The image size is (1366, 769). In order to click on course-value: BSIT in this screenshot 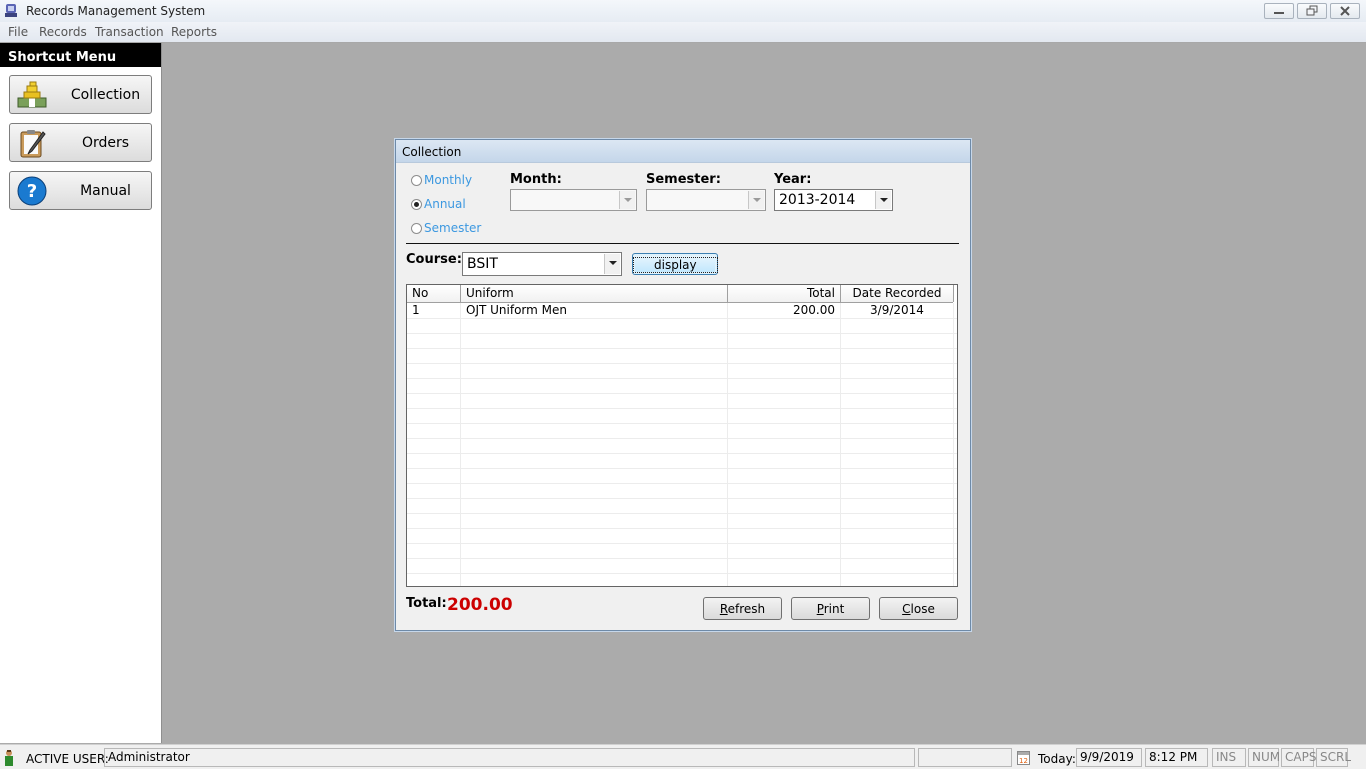, I will do `click(482, 264)`.